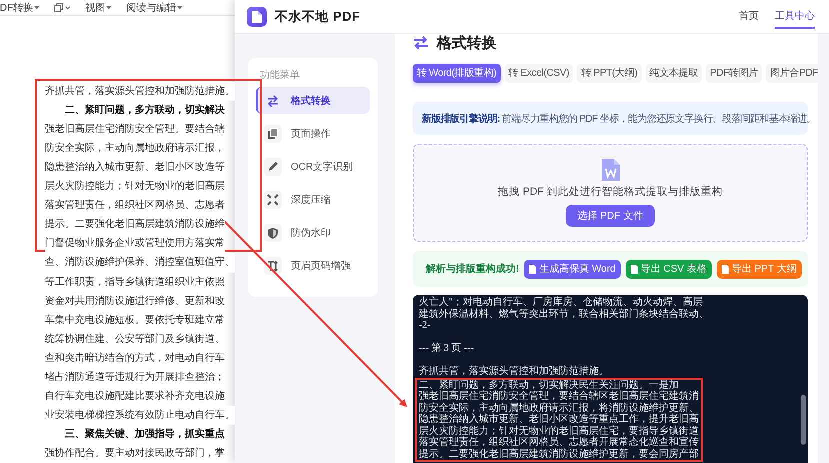 The height and width of the screenshot is (463, 829). I want to click on output-text: 防安全实际，主动向属地政府请示汇报，将消防设施维护更新、, so click(559, 408).